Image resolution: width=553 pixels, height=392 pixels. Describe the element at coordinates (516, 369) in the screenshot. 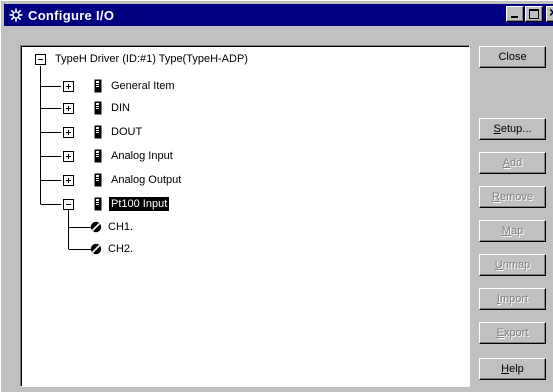

I see `help-label: elp` at that location.